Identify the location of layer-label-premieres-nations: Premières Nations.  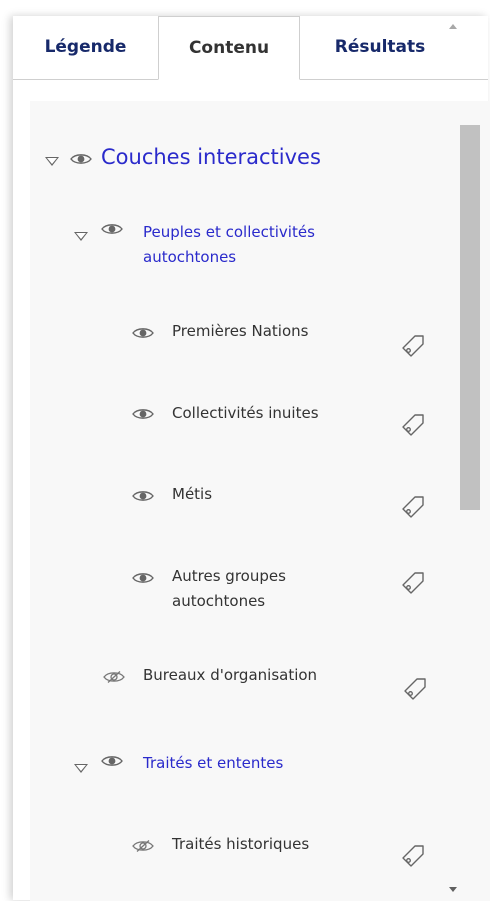
(240, 331).